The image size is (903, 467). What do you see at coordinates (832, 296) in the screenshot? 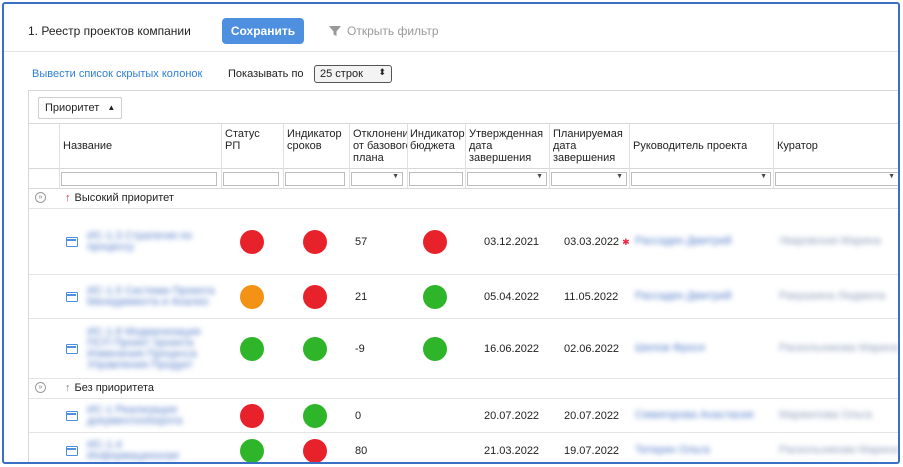
I see `curator-link: Ракушкина Людмила` at bounding box center [832, 296].